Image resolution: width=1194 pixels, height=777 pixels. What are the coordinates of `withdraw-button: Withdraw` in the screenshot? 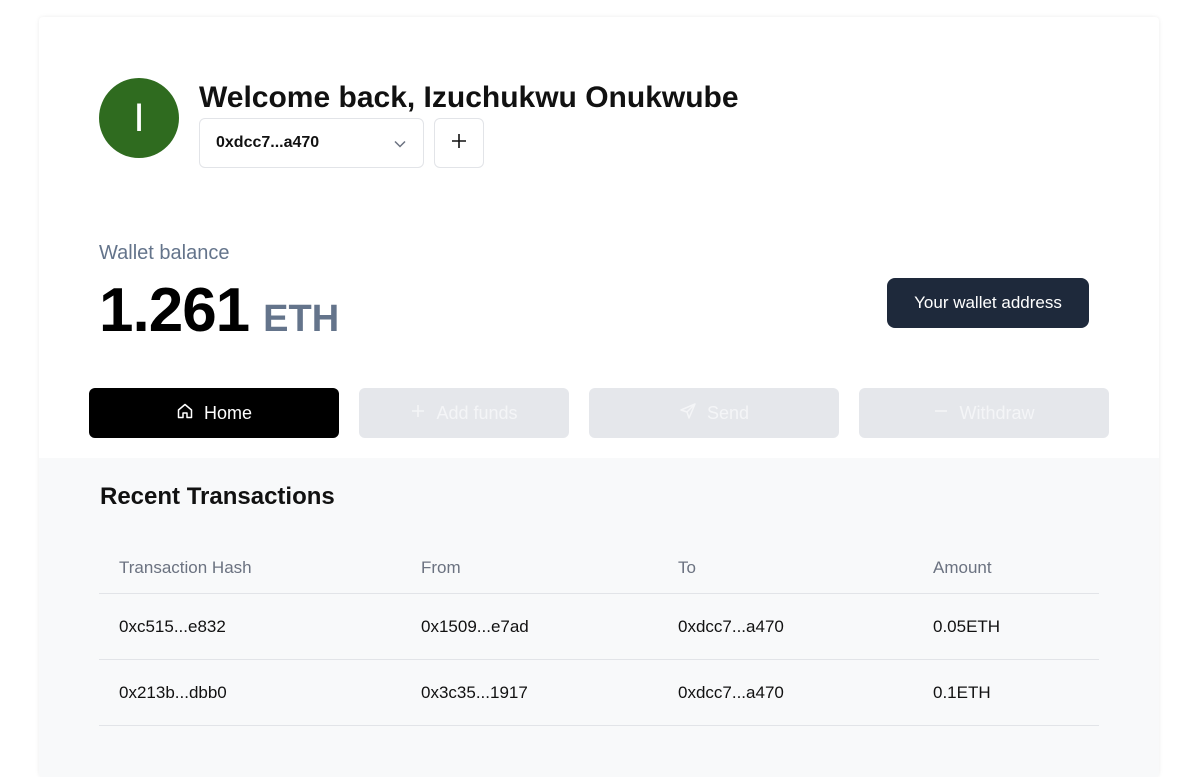 It's located at (984, 413).